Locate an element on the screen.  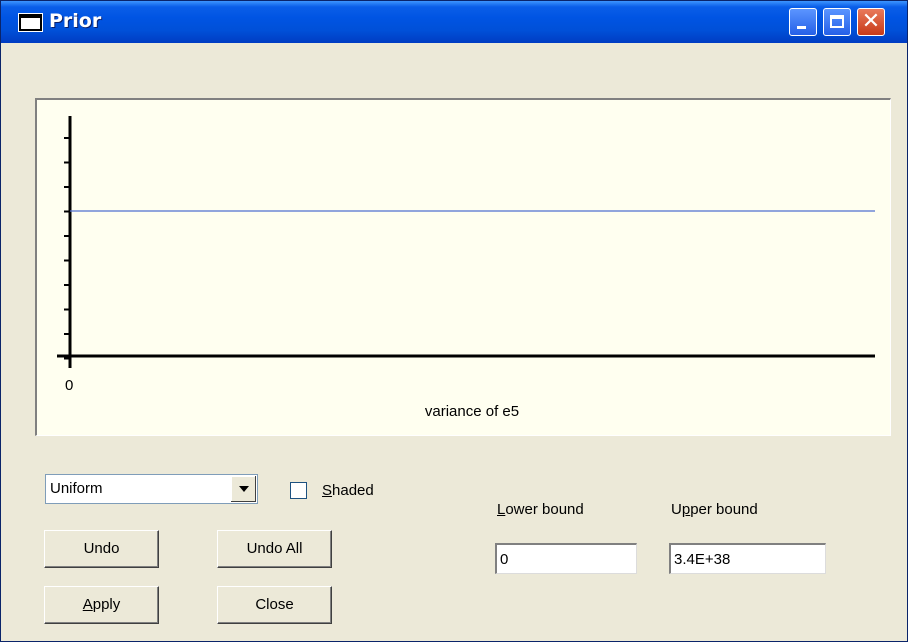
x-axis-label: variance of e5 is located at coordinates (472, 411).